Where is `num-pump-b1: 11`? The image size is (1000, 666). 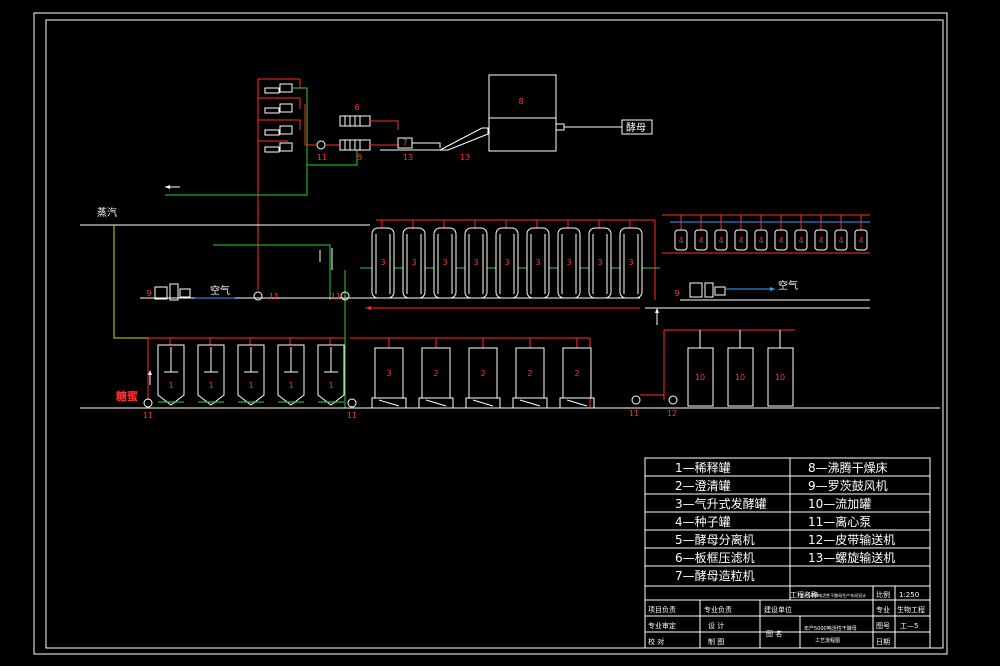 num-pump-b1: 11 is located at coordinates (148, 415).